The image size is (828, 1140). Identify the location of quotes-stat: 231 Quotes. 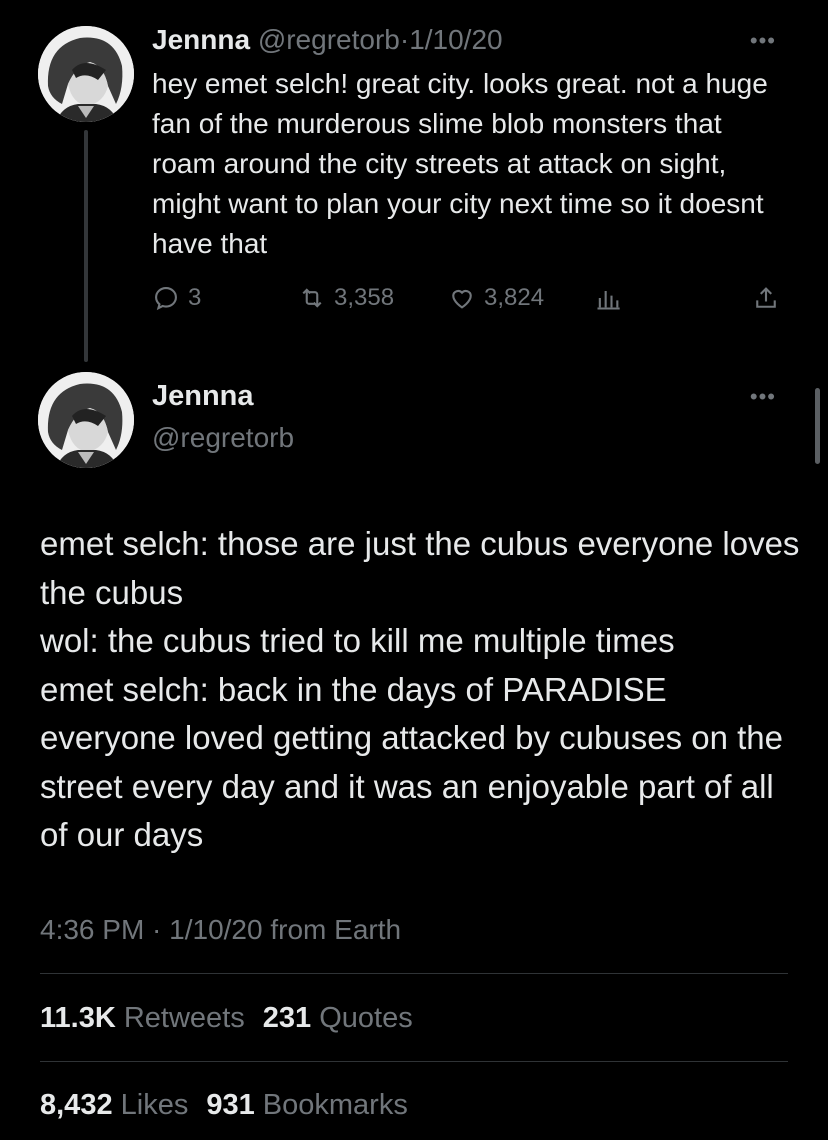
(347, 1018).